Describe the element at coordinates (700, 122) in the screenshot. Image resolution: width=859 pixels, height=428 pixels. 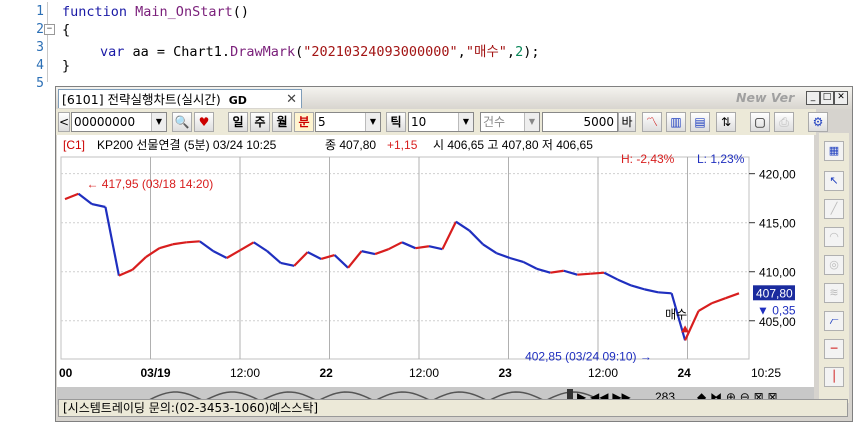
I see `volume-bars-icon: ▤` at that location.